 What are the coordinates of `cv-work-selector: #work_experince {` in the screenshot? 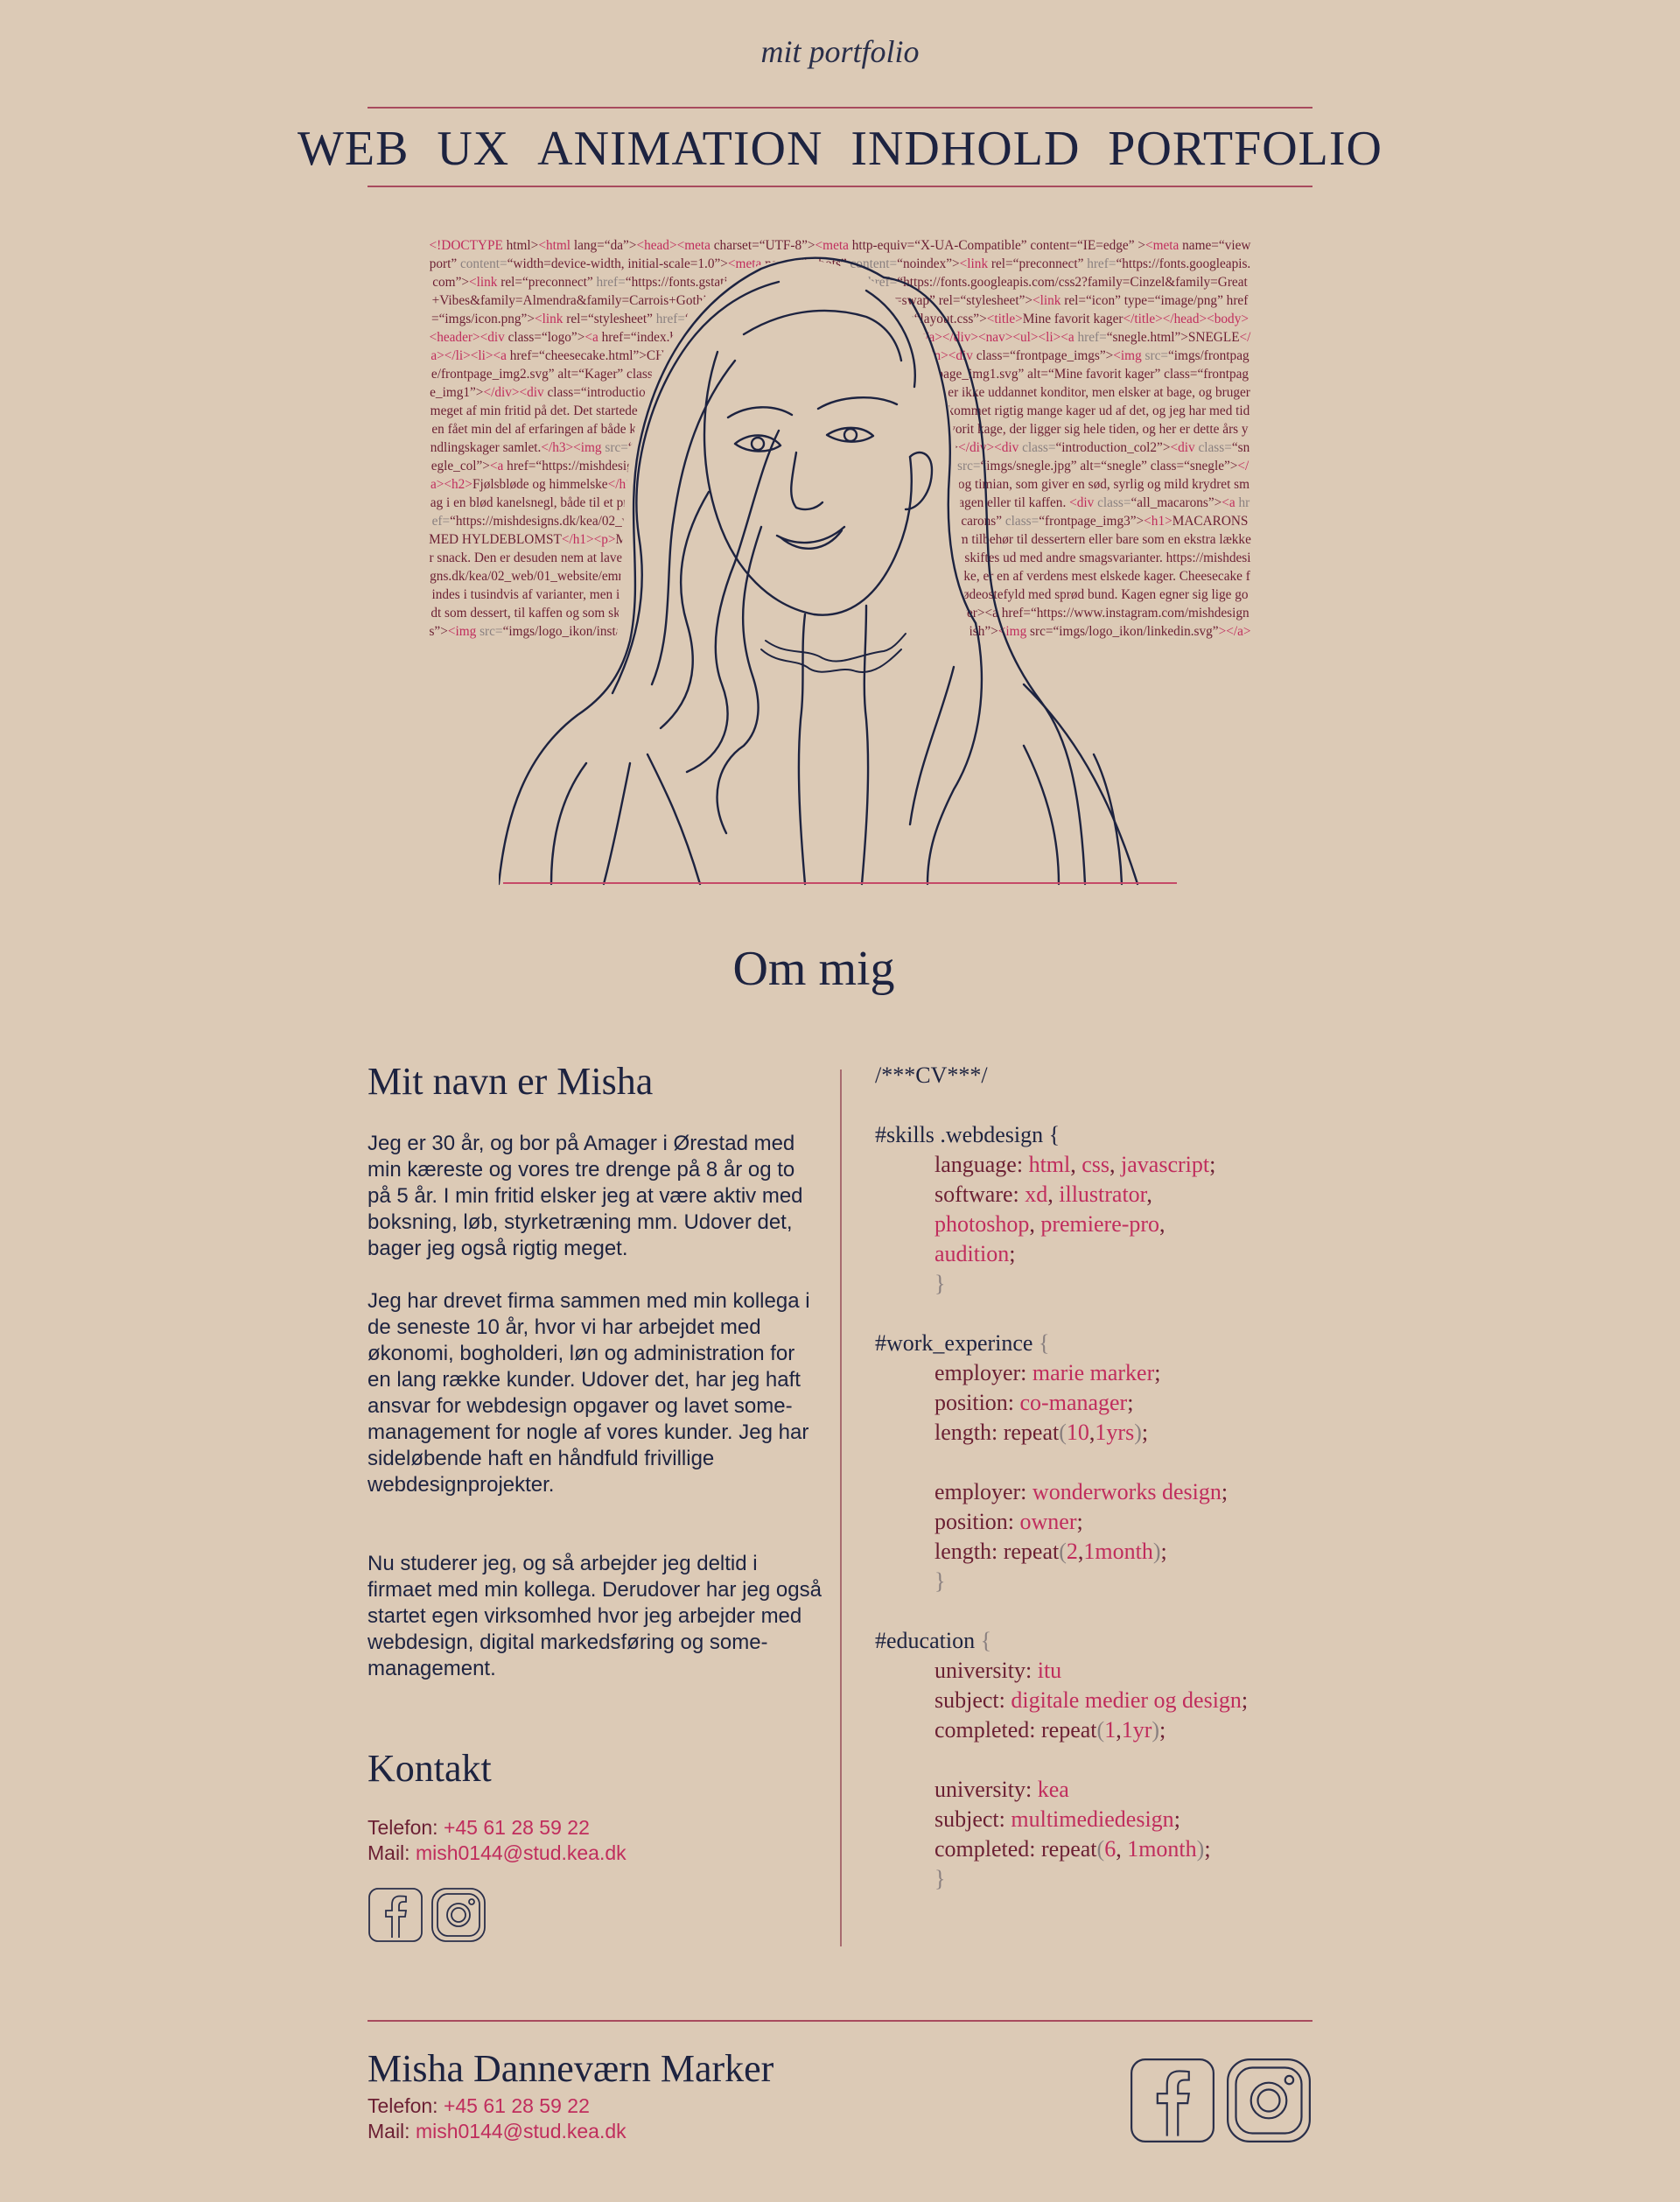 It's located at (962, 1343).